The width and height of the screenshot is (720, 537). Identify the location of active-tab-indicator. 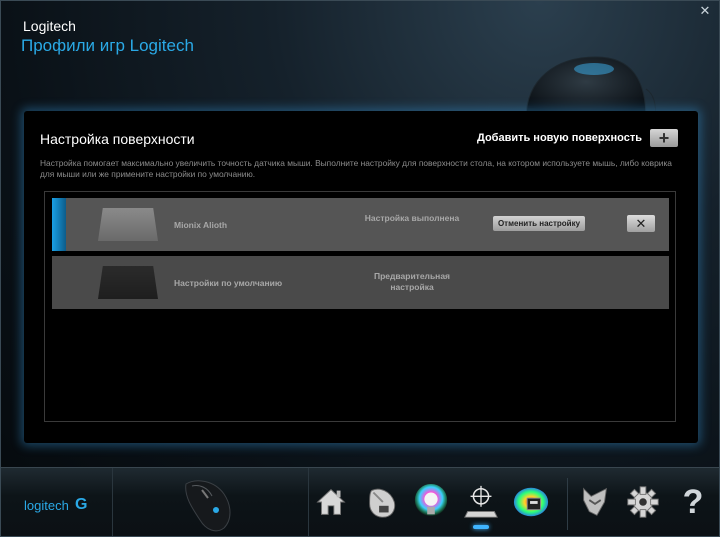
(481, 527).